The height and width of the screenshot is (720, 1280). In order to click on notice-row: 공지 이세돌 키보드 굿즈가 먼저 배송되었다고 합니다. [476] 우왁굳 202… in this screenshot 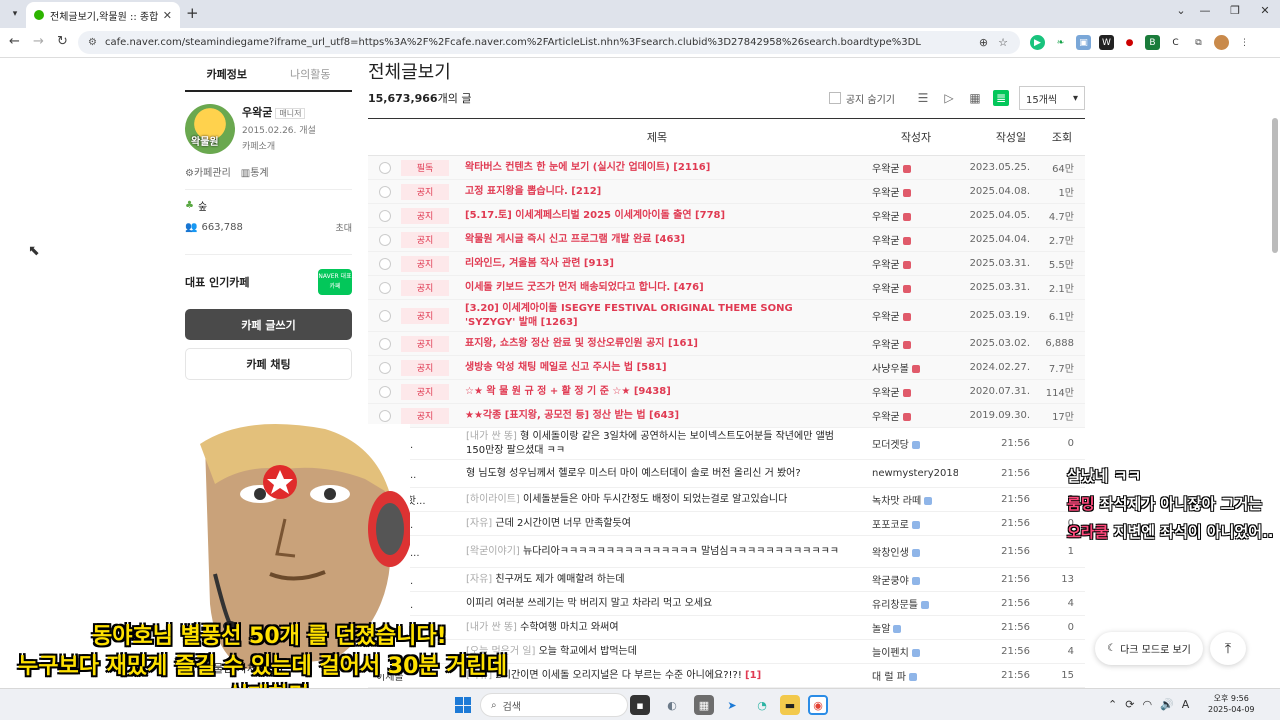, I will do `click(726, 288)`.